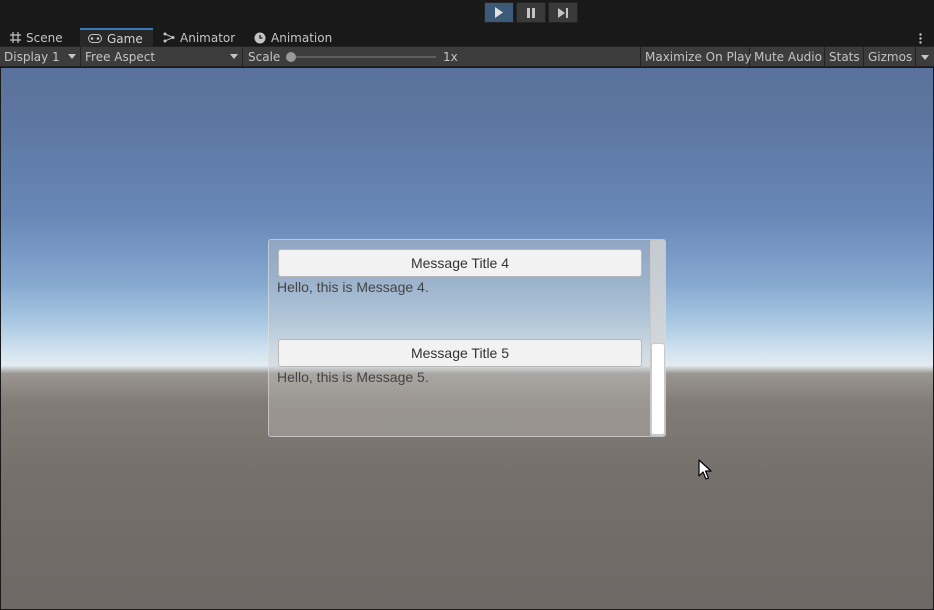 The width and height of the screenshot is (934, 610). I want to click on display-dropdown: Display 1, so click(40, 57).